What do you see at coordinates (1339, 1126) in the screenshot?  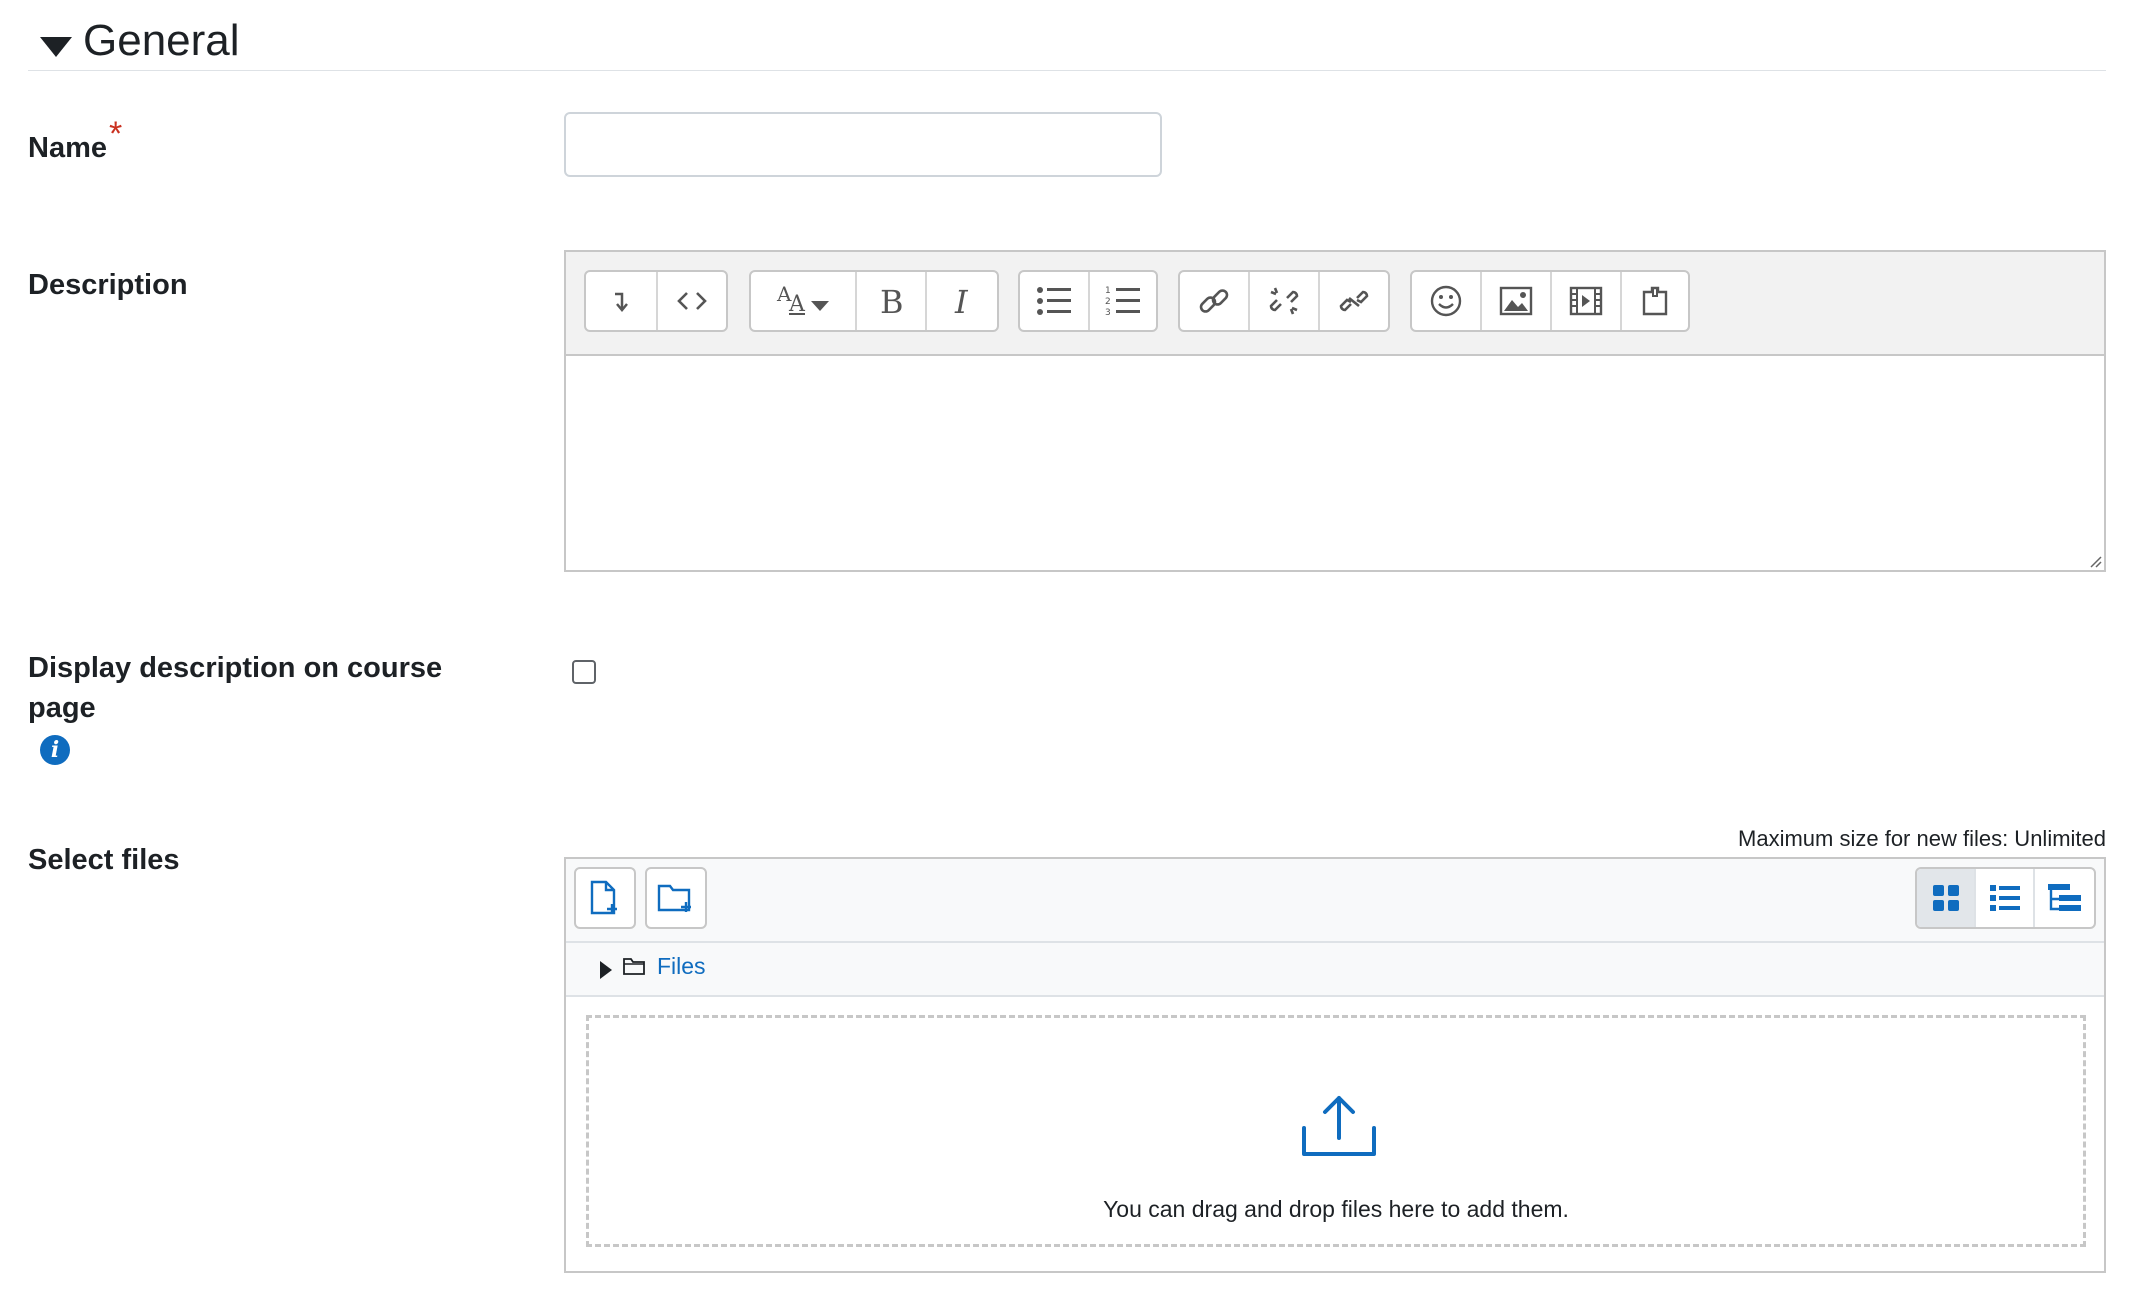 I see `upload-icon` at bounding box center [1339, 1126].